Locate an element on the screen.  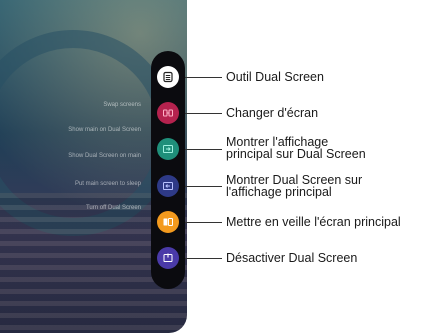
blurred-text: Show main on Dual Screen is located at coordinates (104, 130).